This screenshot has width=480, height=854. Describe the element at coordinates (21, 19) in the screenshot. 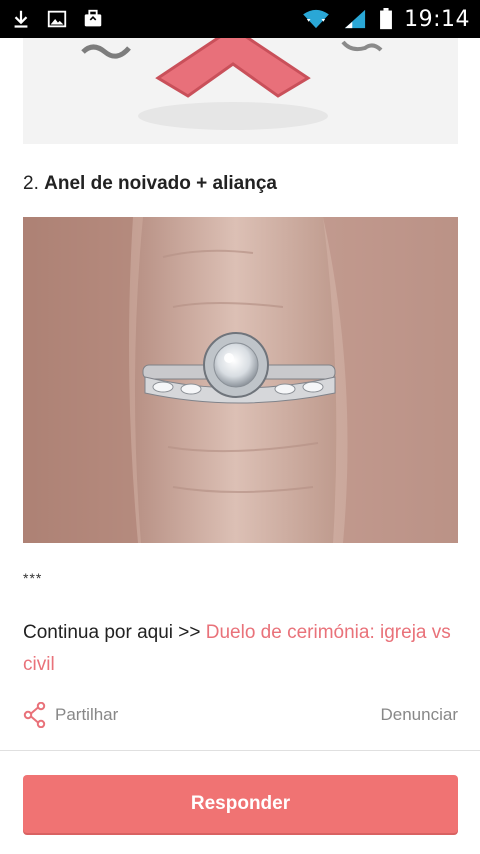

I see `download-icon` at that location.